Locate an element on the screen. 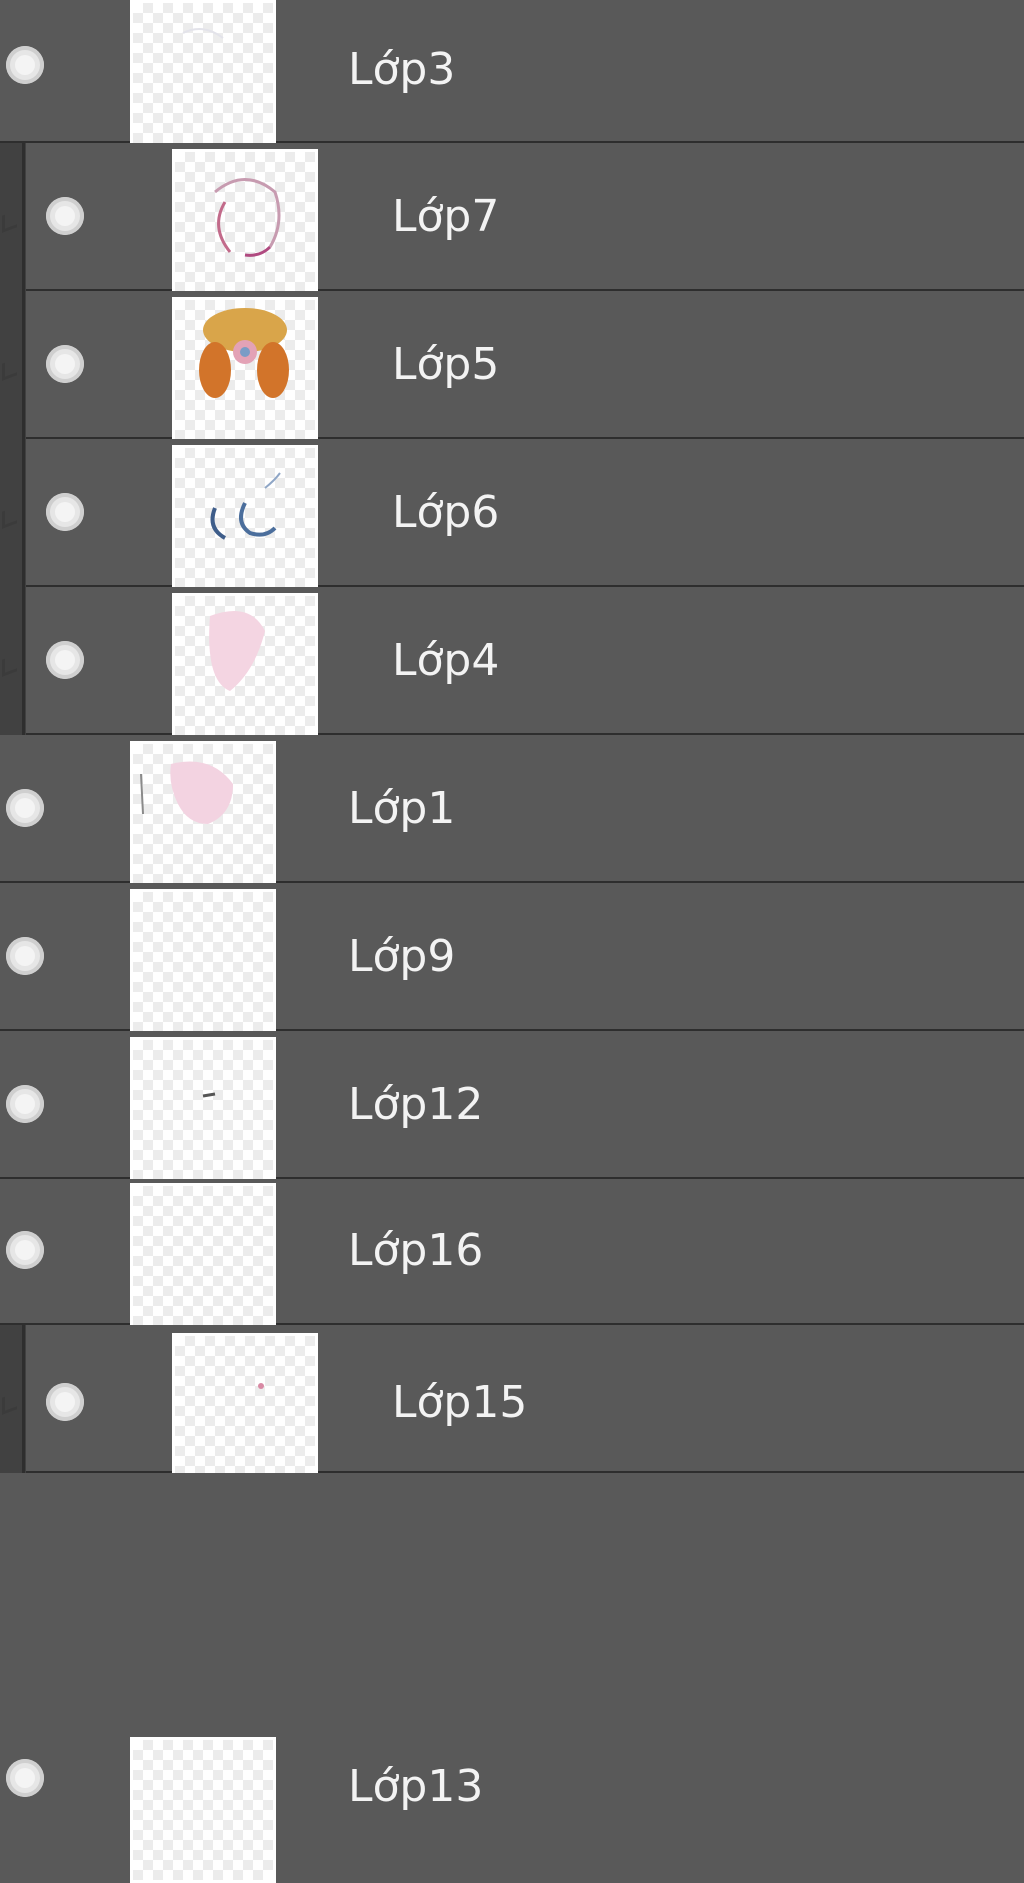  layer-name: Lớp5 is located at coordinates (445, 365).